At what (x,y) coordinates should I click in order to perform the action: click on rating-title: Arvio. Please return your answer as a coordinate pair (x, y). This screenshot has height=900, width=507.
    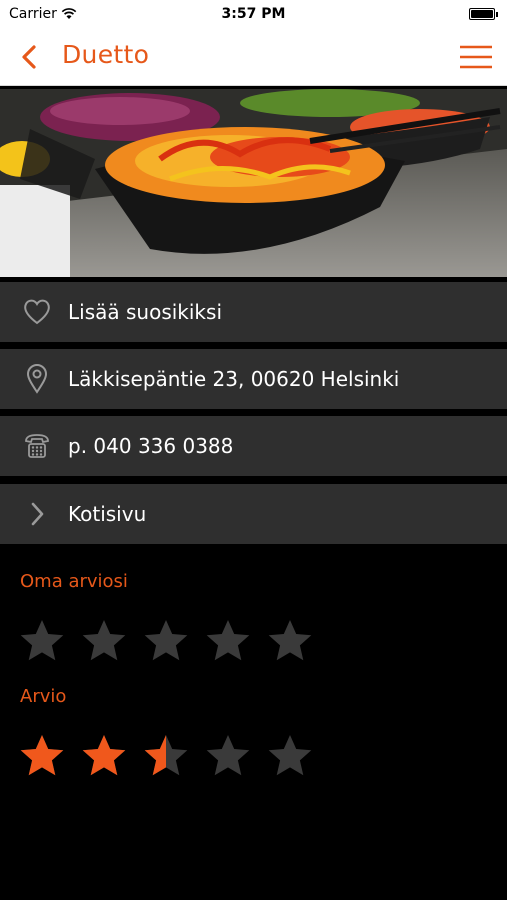
    Looking at the image, I should click on (43, 696).